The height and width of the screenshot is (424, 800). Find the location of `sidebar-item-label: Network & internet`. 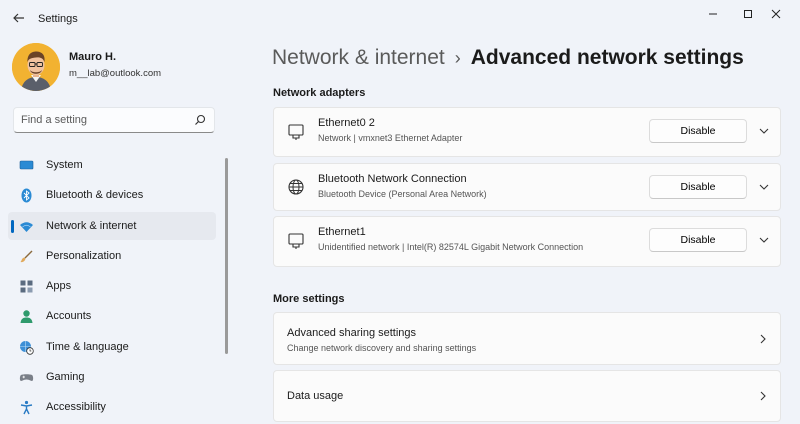

sidebar-item-label: Network & internet is located at coordinates (91, 225).